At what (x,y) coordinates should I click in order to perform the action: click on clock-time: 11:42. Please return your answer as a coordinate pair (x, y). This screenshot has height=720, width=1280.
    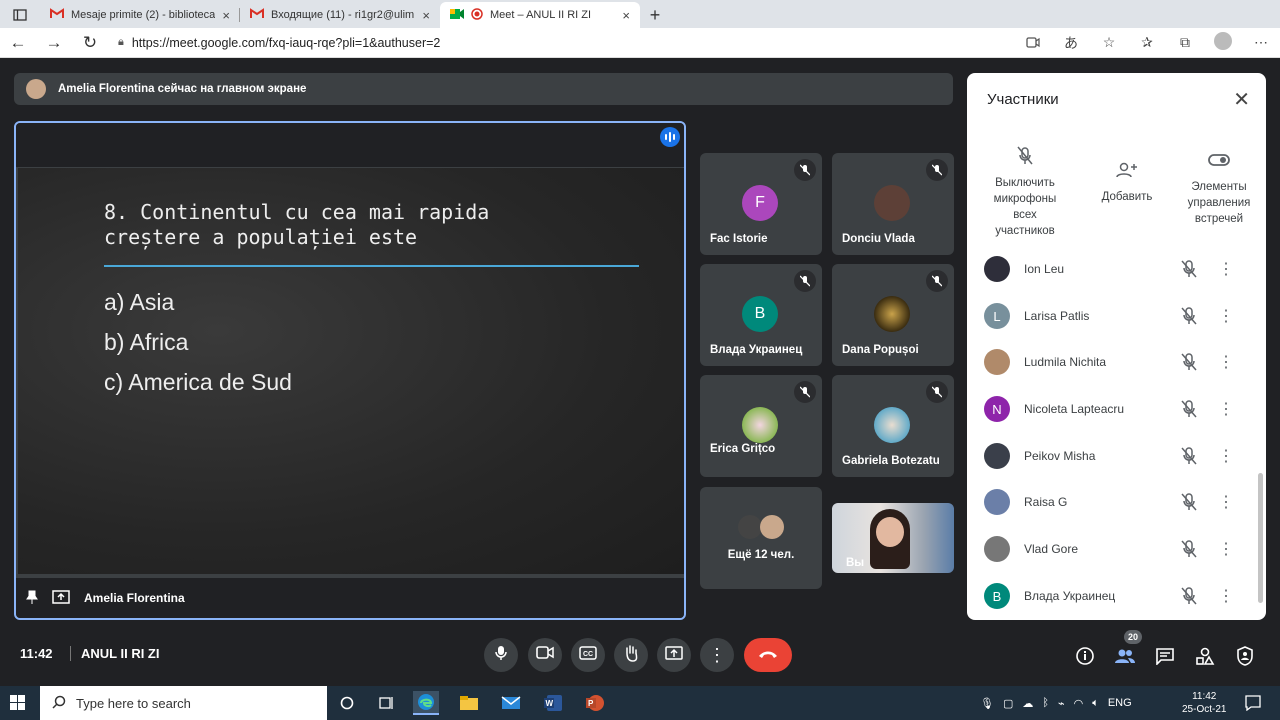
    Looking at the image, I should click on (1204, 696).